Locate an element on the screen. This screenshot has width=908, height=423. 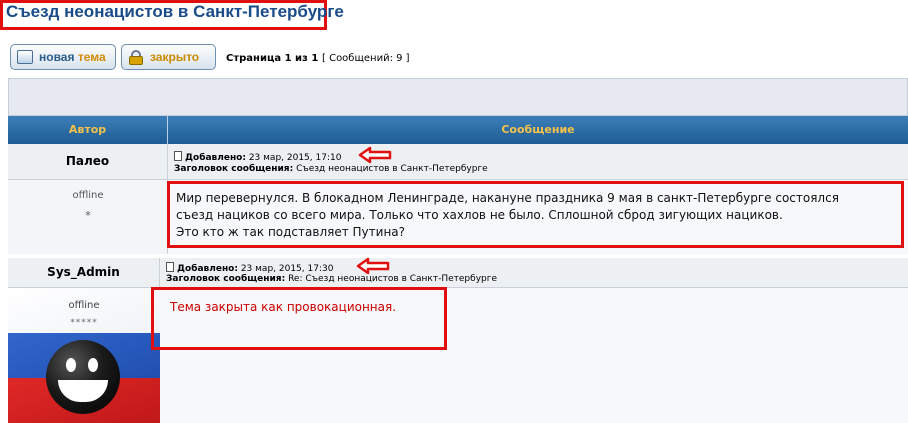
post-subject: Съезд неонацистов в Санкт-Петербурге is located at coordinates (392, 169).